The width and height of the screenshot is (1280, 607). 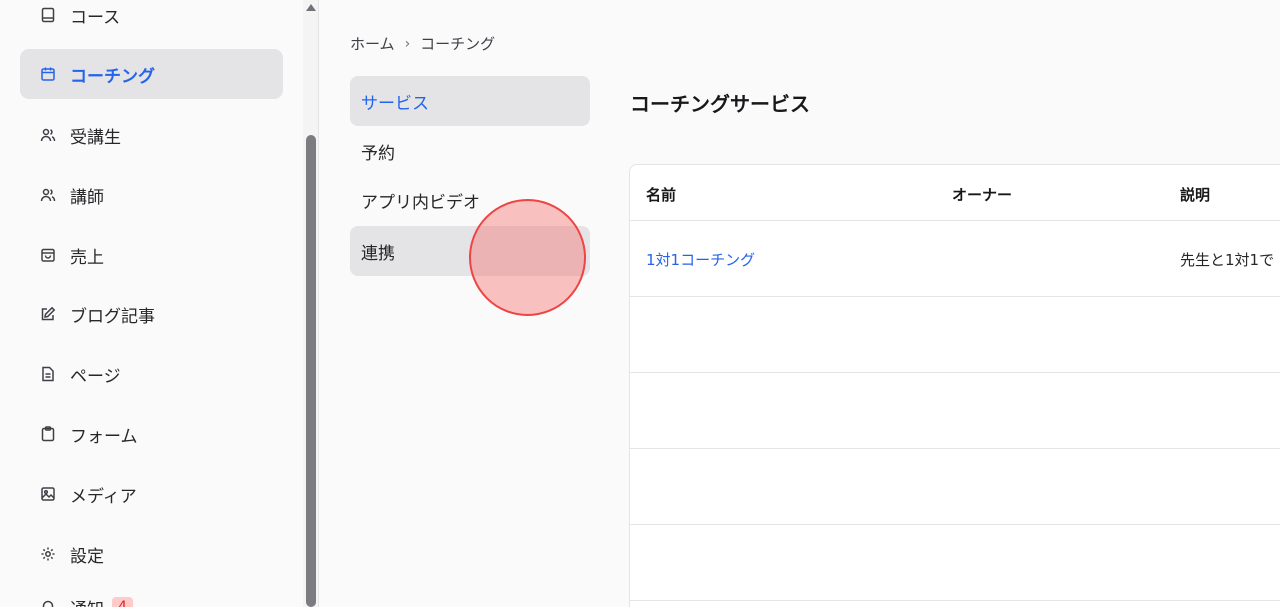 I want to click on sidebar-item-instructors: 講師, so click(x=151, y=195).